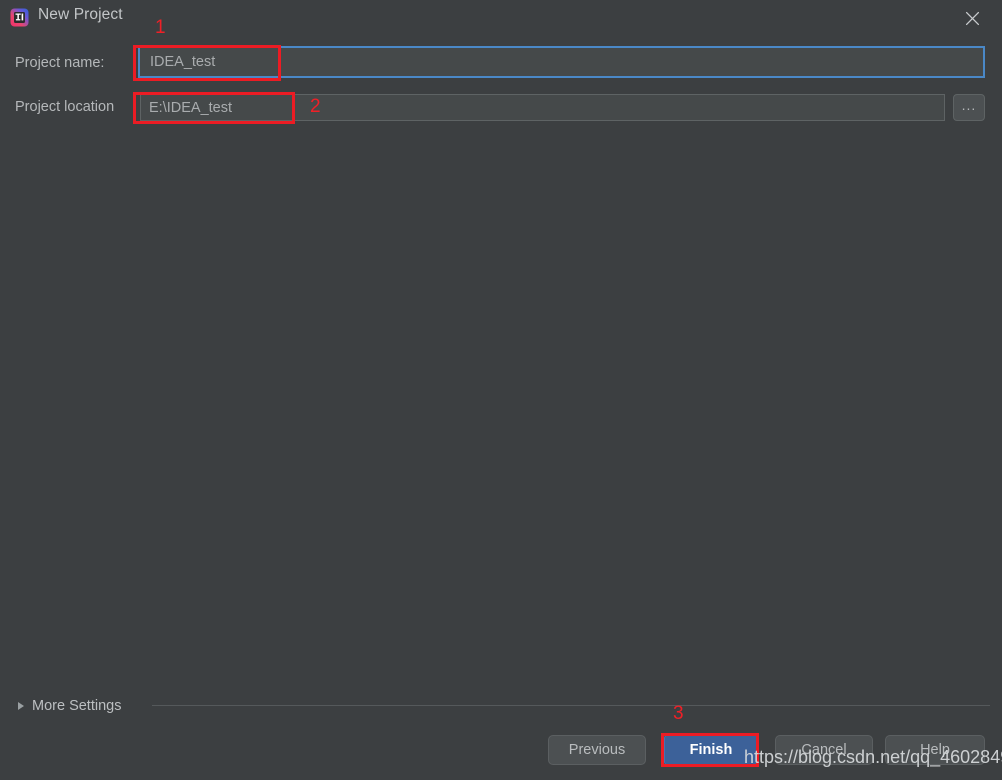 The height and width of the screenshot is (780, 1002). Describe the element at coordinates (77, 706) in the screenshot. I see `more-settings-label: More Settings` at that location.